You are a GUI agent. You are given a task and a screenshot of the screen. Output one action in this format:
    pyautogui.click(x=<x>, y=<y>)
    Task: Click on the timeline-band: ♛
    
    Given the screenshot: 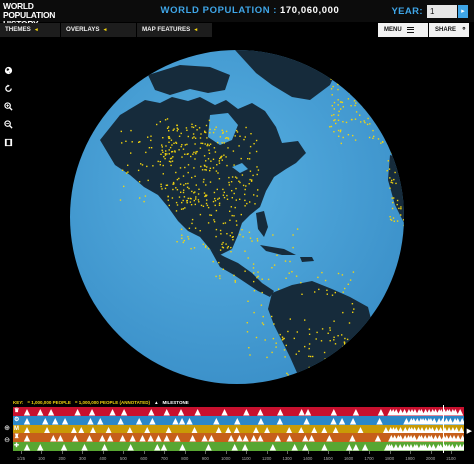 What is the action you would take?
    pyautogui.click(x=238, y=411)
    